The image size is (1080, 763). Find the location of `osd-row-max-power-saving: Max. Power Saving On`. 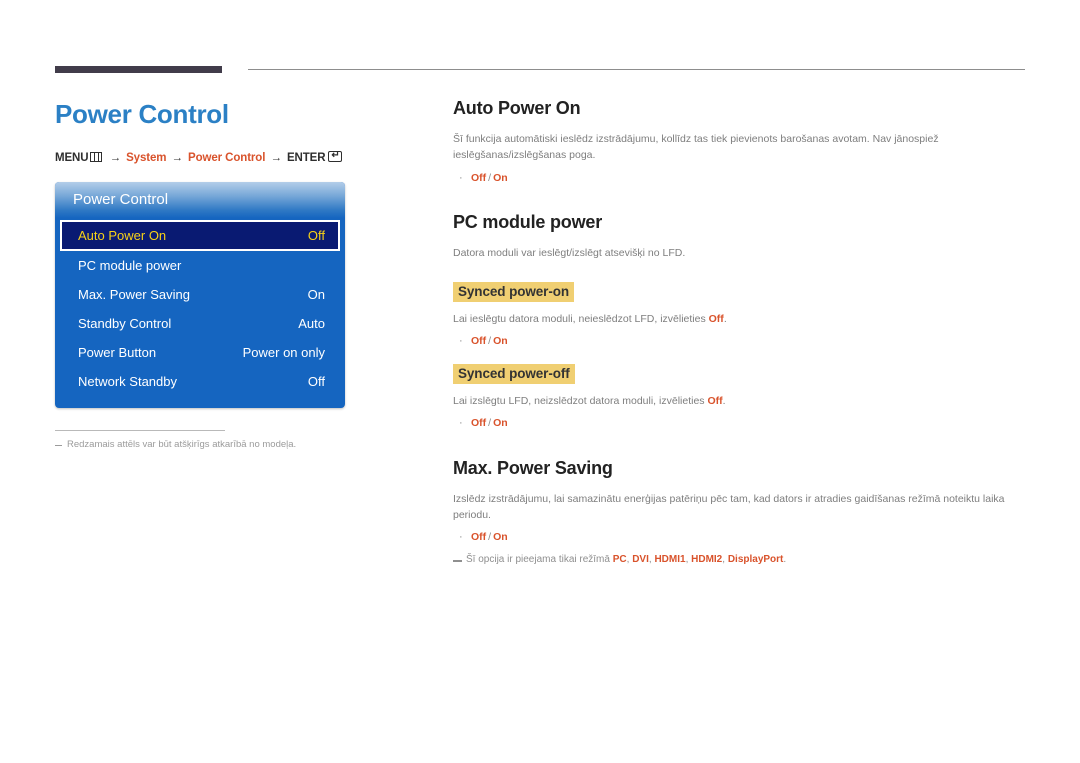

osd-row-max-power-saving: Max. Power Saving On is located at coordinates (200, 294).